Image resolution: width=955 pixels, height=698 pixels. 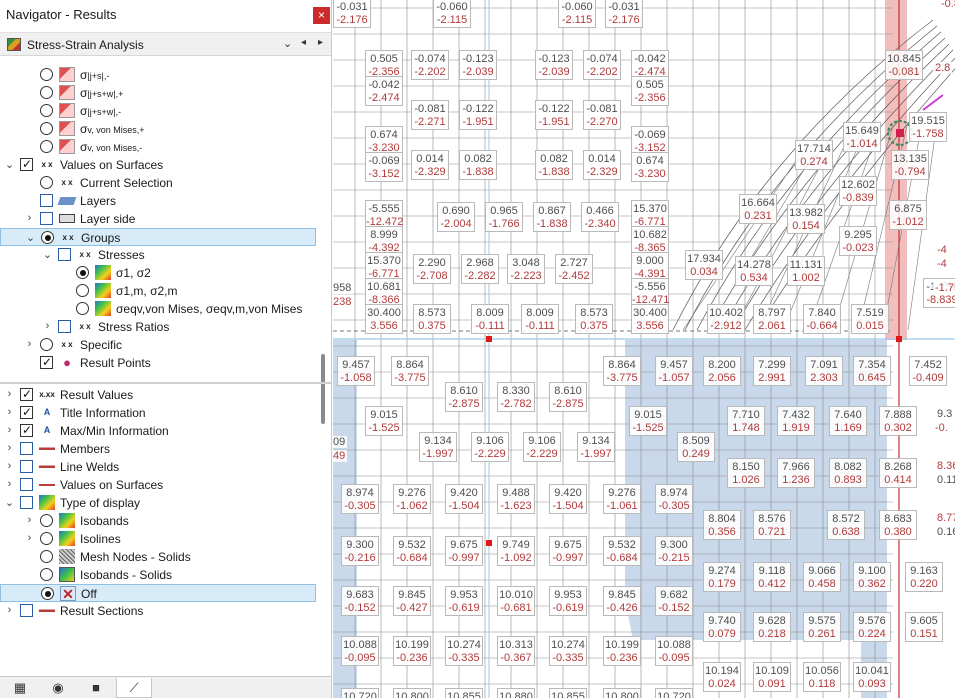 I want to click on tree-item-maxmin-information: › A Max/Min Information, so click(x=158, y=431).